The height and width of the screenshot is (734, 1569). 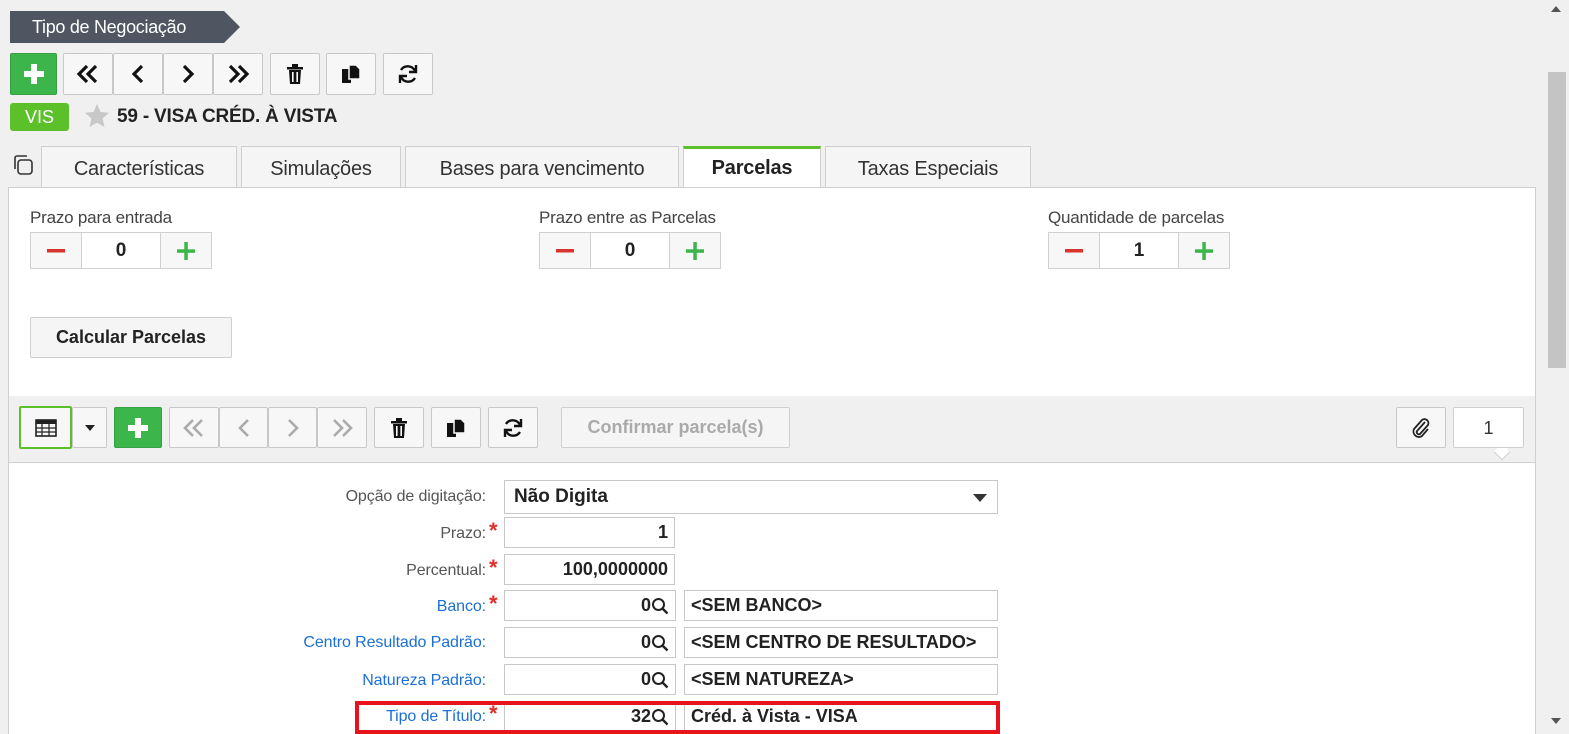 What do you see at coordinates (416, 496) in the screenshot?
I see `opcao-digitacao-label: Opção de digitação:` at bounding box center [416, 496].